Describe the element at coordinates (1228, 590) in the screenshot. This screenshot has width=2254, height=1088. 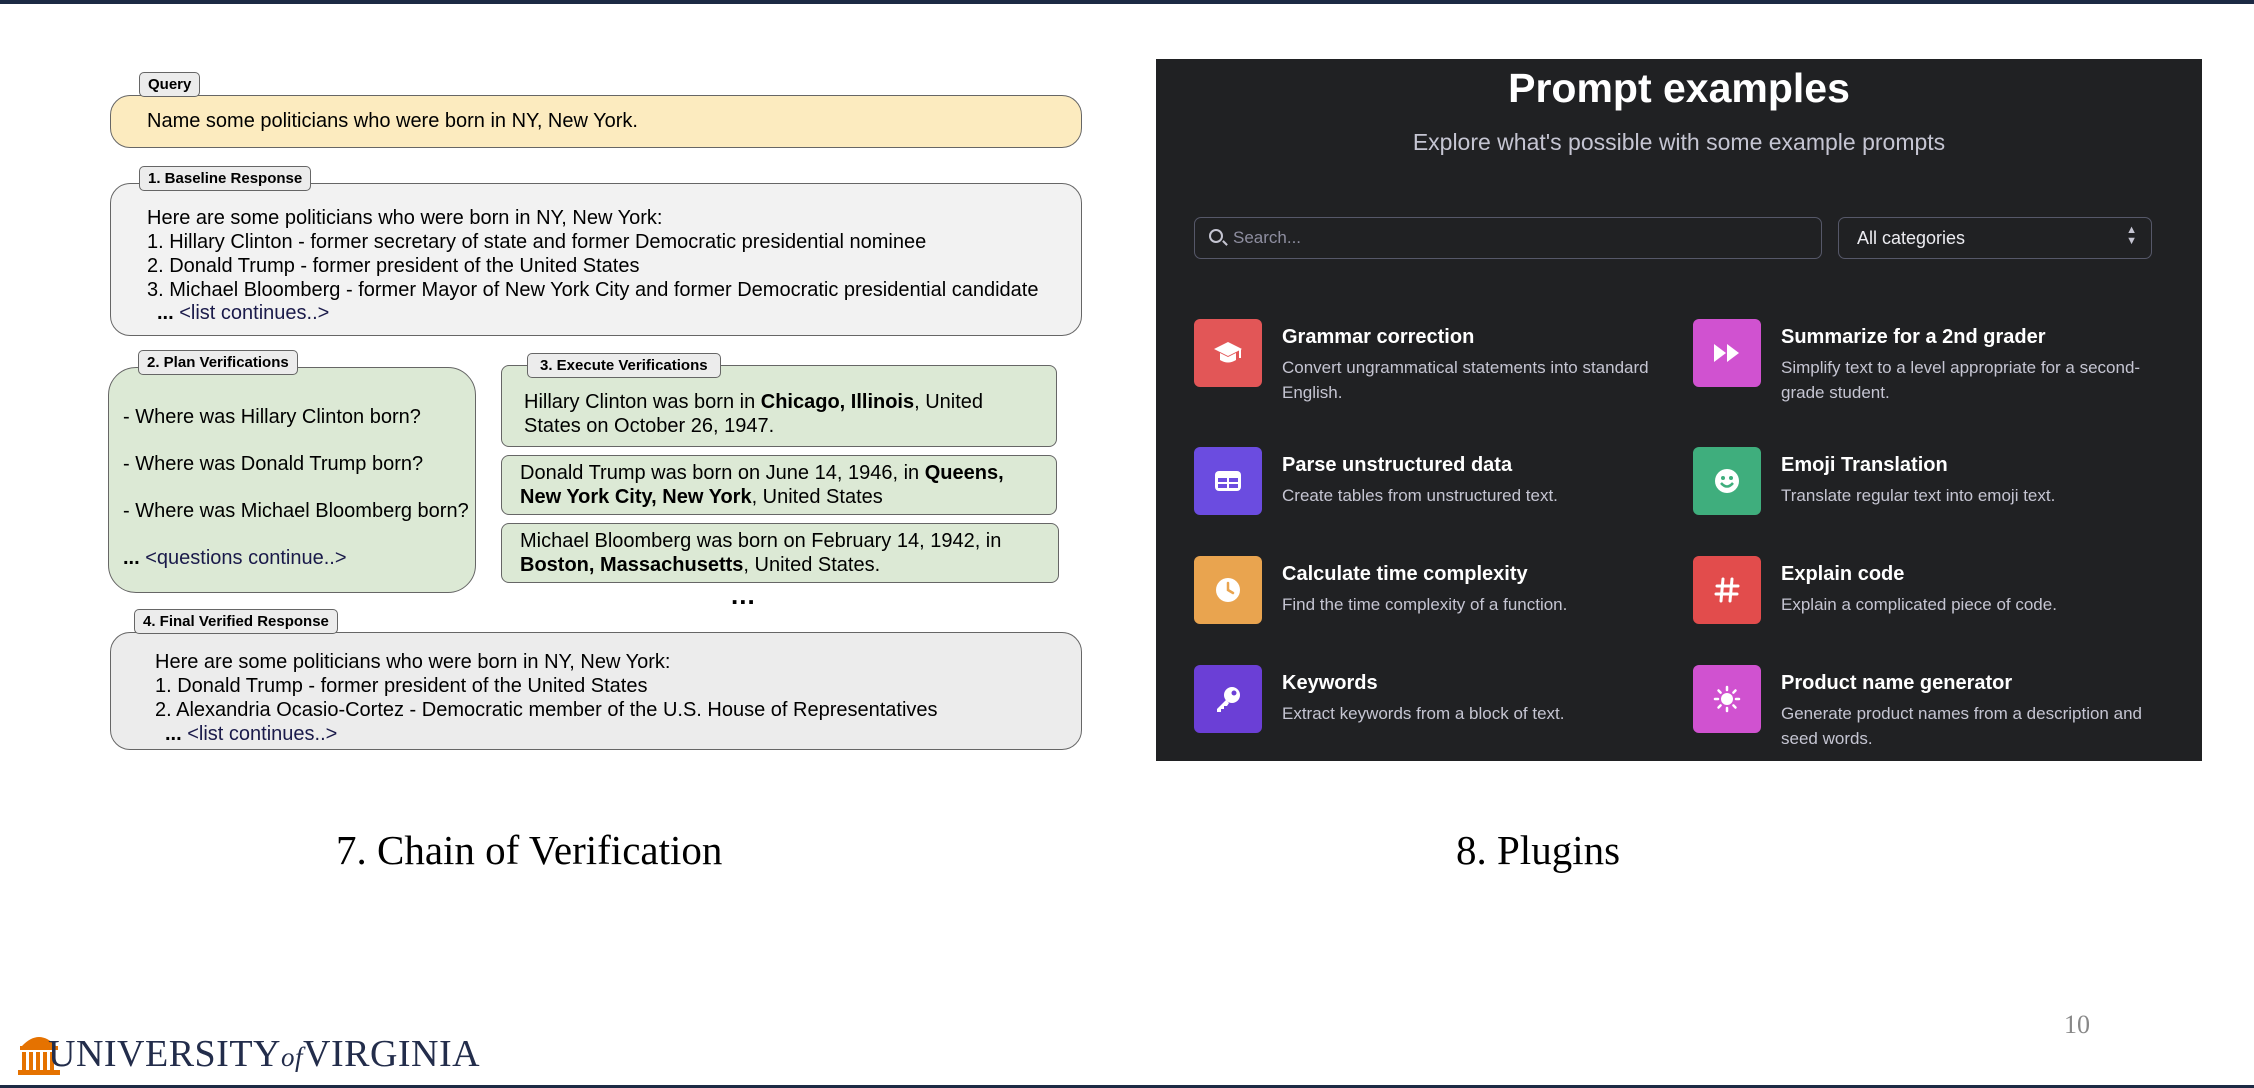
I see `clock-icon` at that location.